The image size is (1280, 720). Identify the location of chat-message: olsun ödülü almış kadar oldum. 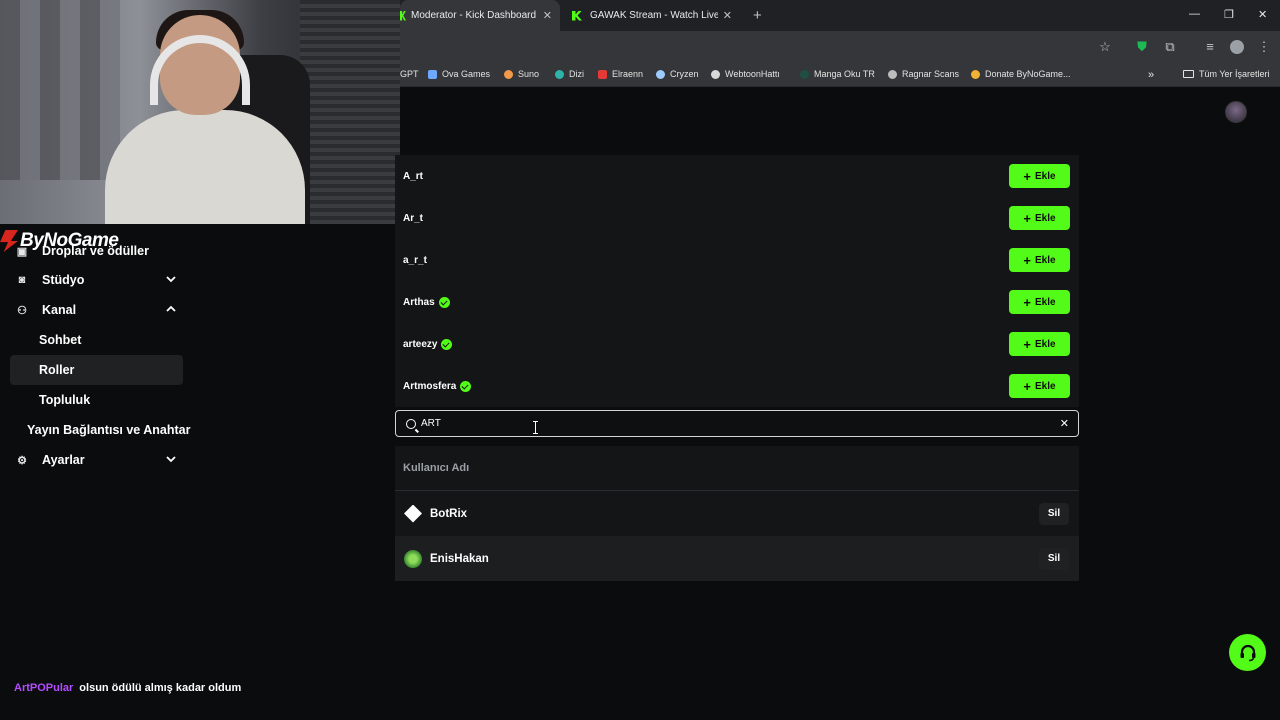
(160, 687).